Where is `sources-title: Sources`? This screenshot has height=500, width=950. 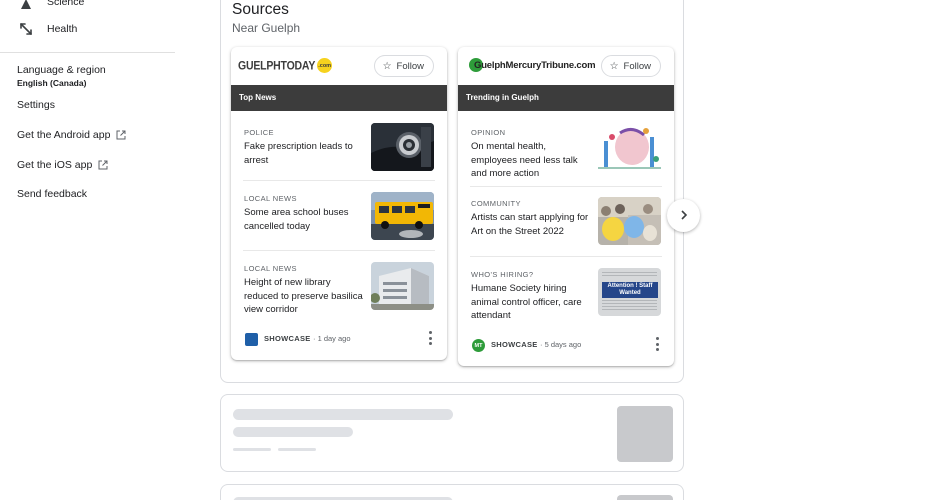 sources-title: Sources is located at coordinates (260, 9).